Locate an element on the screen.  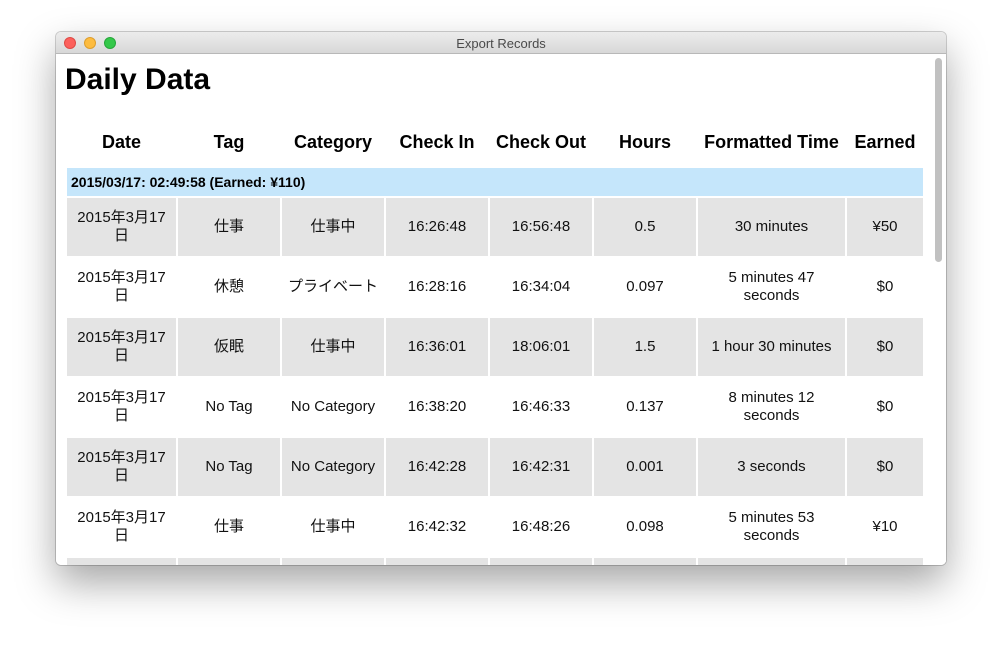
cell-check-out: 16:34:04 is located at coordinates (541, 286).